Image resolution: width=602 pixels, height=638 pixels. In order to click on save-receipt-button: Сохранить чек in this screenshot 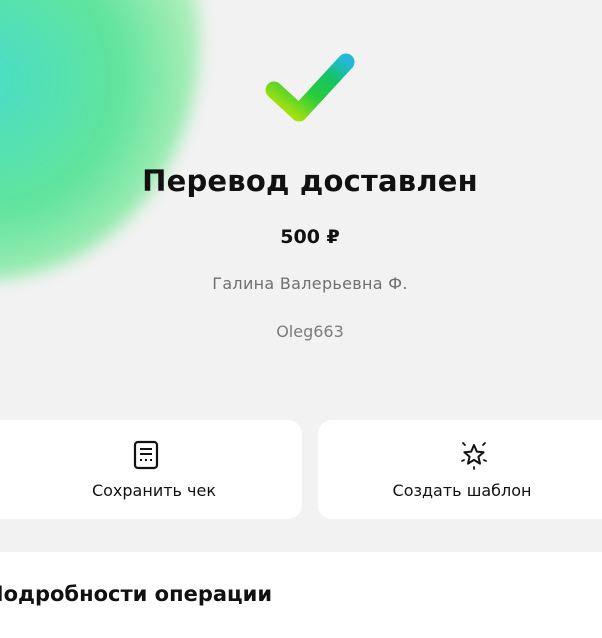, I will do `click(151, 469)`.